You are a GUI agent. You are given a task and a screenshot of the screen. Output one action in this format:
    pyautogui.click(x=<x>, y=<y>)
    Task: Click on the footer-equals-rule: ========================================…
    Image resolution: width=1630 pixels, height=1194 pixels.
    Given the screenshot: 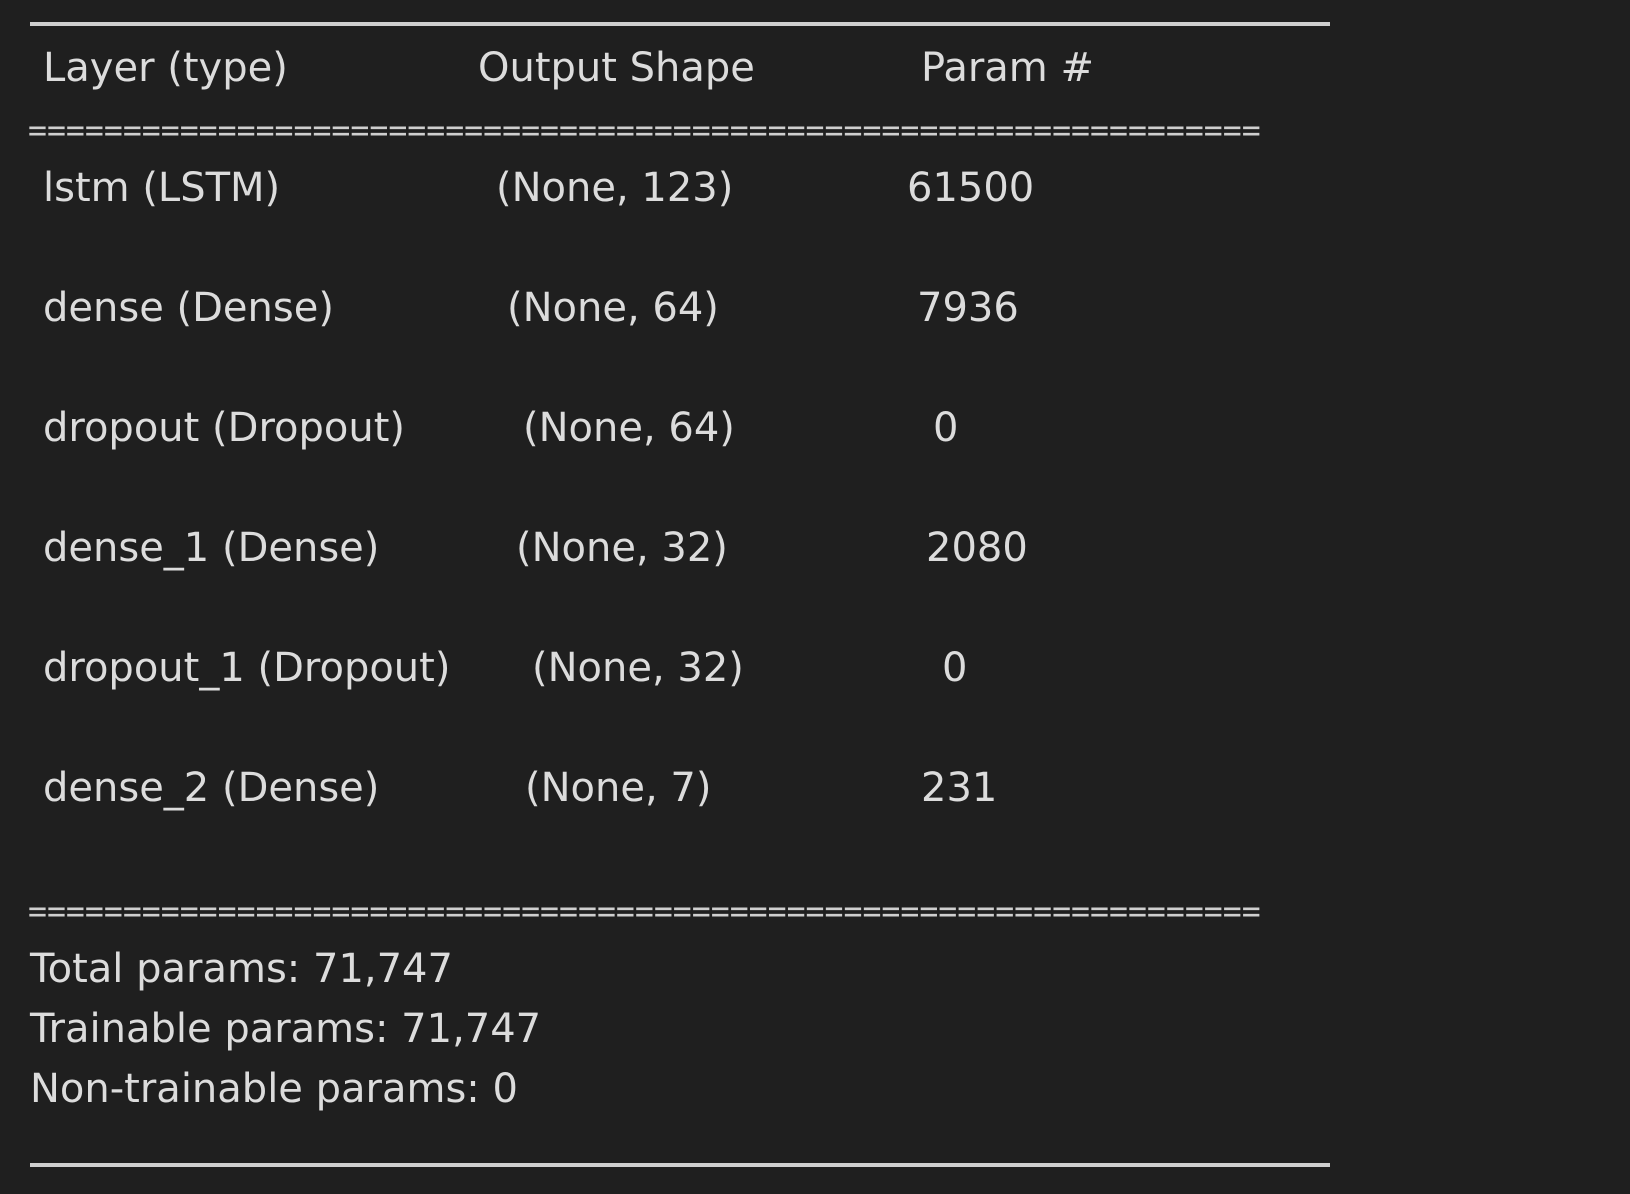 What is the action you would take?
    pyautogui.click(x=644, y=912)
    